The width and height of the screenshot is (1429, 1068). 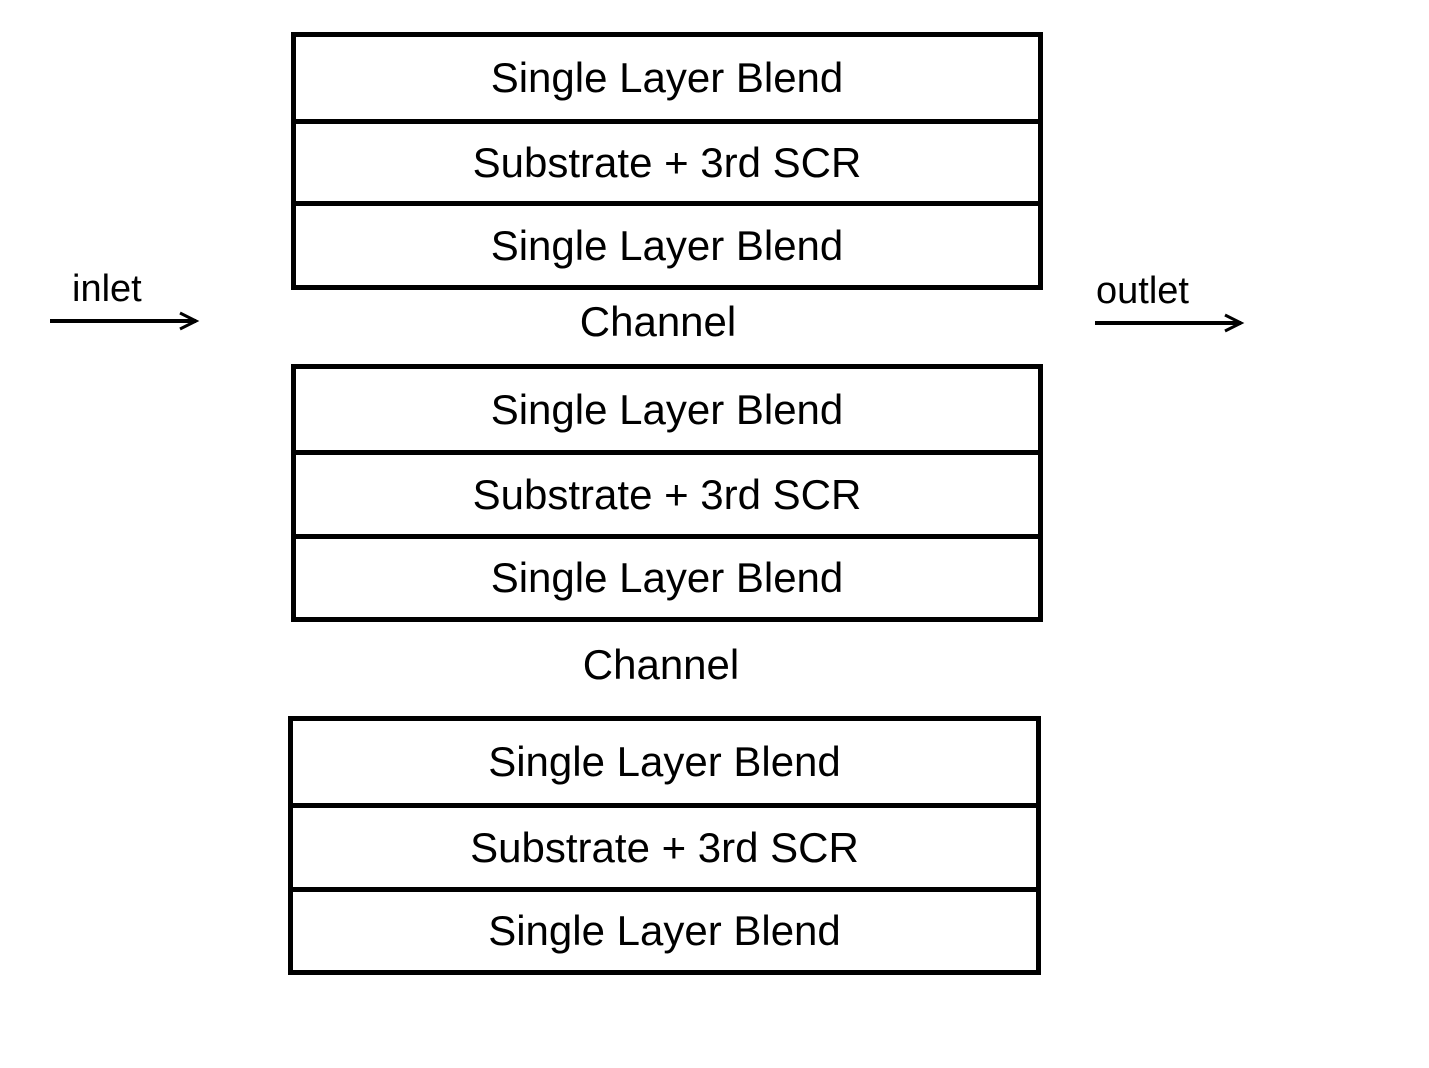 What do you see at coordinates (125, 321) in the screenshot?
I see `inlet-arrow-icon` at bounding box center [125, 321].